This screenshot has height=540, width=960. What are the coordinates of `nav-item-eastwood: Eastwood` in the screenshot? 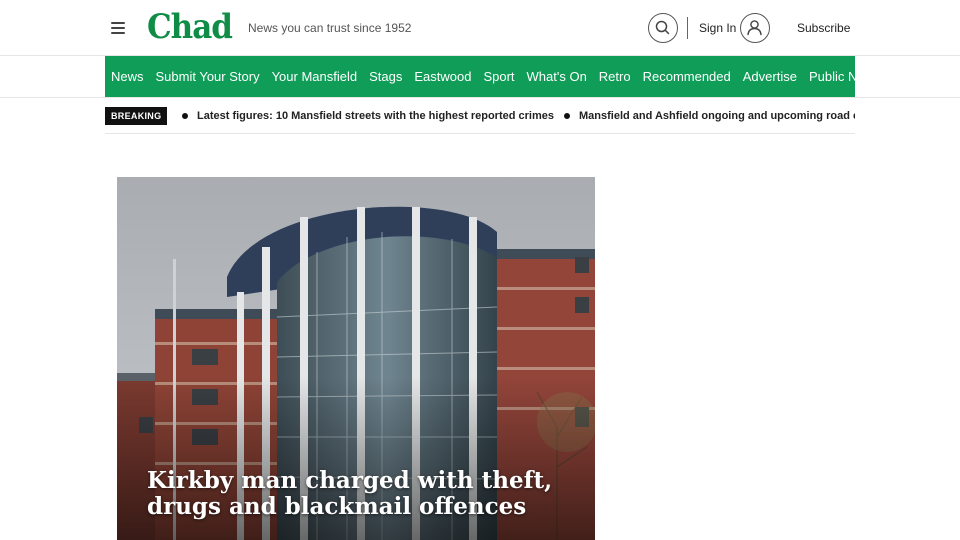 It's located at (442, 76).